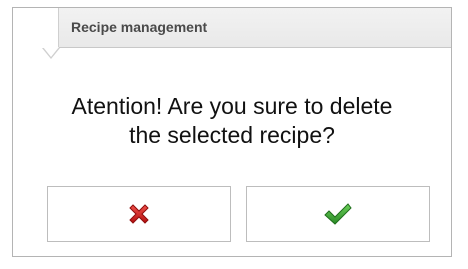 The width and height of the screenshot is (468, 269). What do you see at coordinates (51, 52) in the screenshot?
I see `header-notch` at bounding box center [51, 52].